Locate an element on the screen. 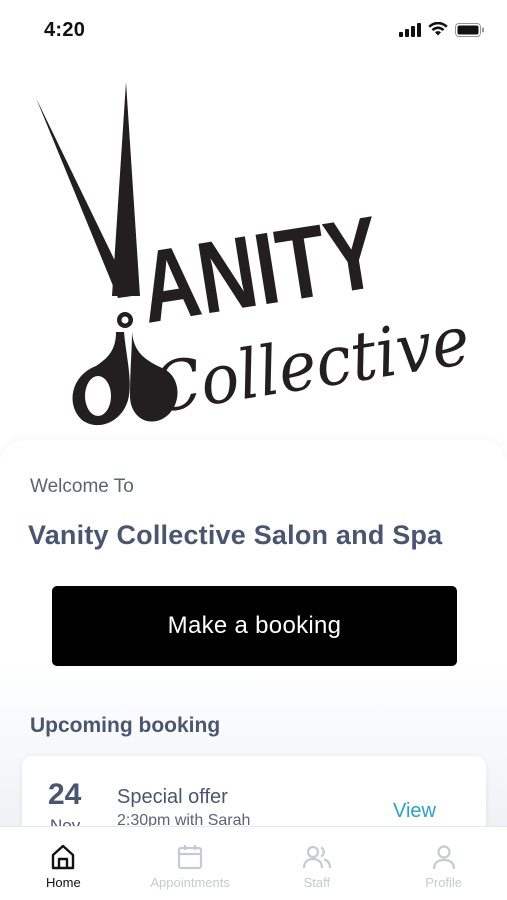 The width and height of the screenshot is (507, 900). tab-home: Home is located at coordinates (63, 863).